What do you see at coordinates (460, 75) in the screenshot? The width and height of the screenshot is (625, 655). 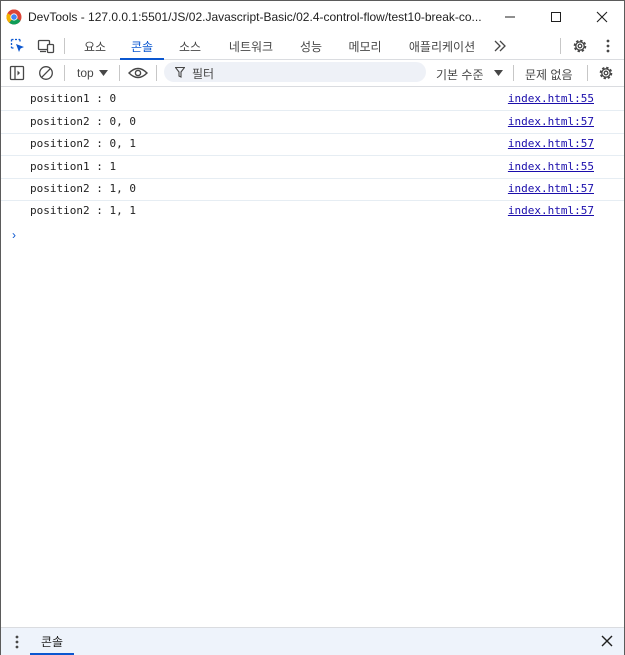 I see `log-level-label: 기본 수준` at bounding box center [460, 75].